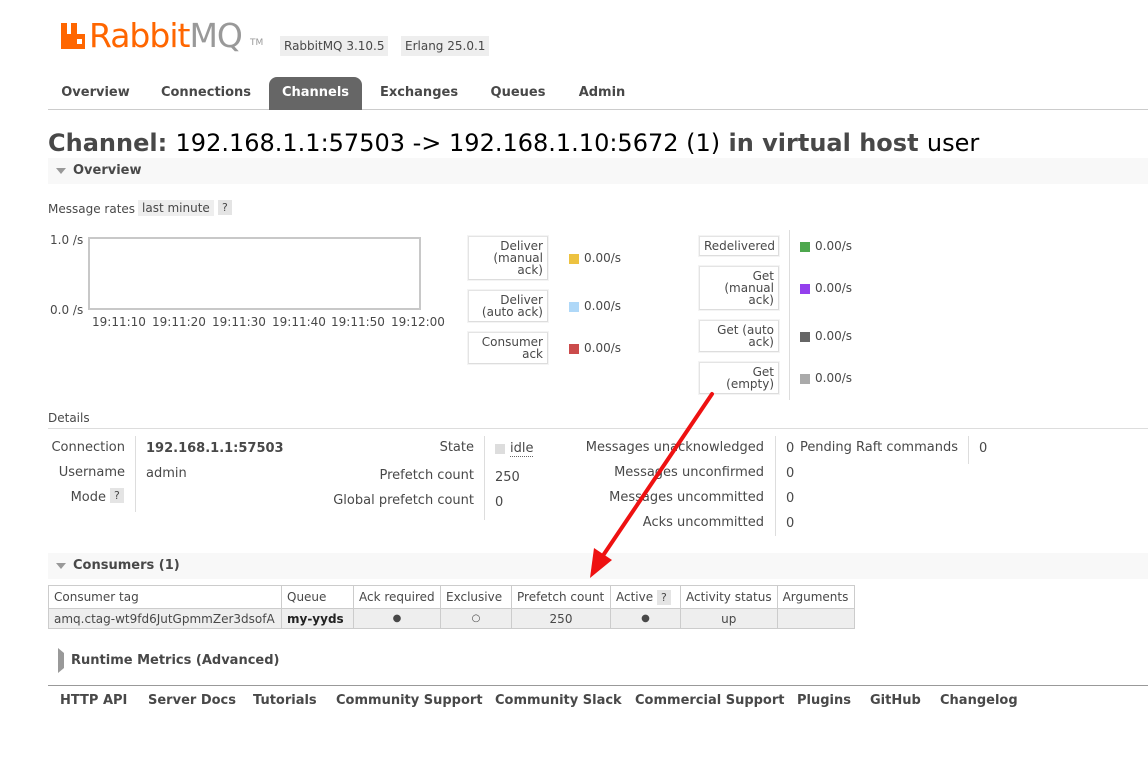 The image size is (1148, 763). What do you see at coordinates (601, 563) in the screenshot?
I see `annotation-arrow-head` at bounding box center [601, 563].